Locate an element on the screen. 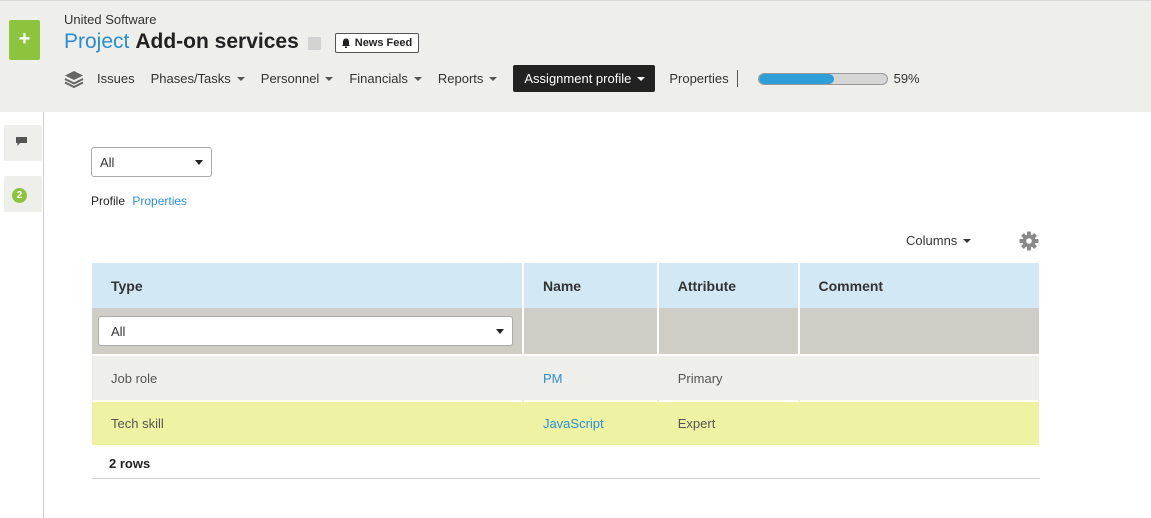 The image size is (1151, 518). name-filter-cell is located at coordinates (590, 331).